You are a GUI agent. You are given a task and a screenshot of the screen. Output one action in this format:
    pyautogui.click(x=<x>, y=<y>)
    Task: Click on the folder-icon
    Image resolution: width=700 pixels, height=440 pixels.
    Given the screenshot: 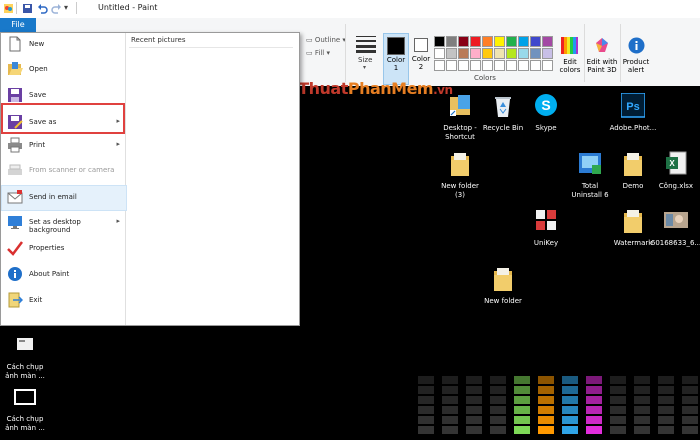 What is the action you would take?
    pyautogui.click(x=633, y=164)
    